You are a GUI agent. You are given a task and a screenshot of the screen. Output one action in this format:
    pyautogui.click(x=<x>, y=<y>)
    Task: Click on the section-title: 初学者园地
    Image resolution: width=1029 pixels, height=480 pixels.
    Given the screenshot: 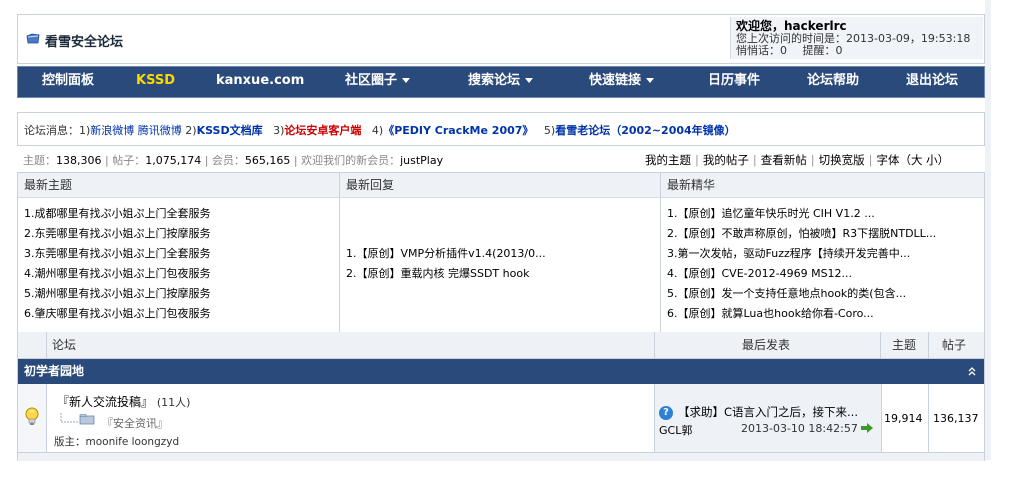 What is the action you would take?
    pyautogui.click(x=54, y=371)
    